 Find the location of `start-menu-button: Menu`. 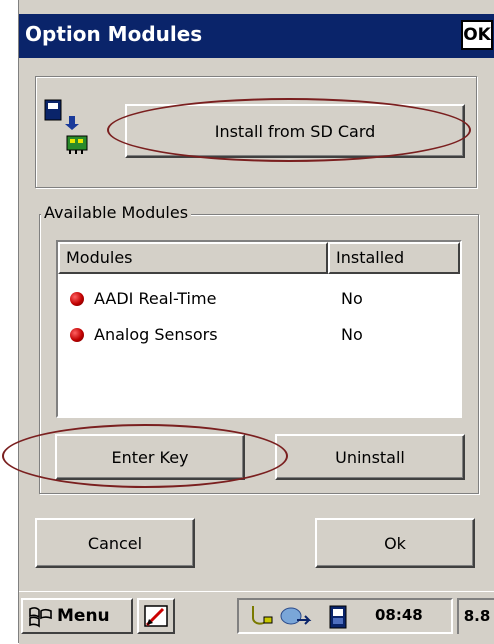

start-menu-button: Menu is located at coordinates (77, 616).